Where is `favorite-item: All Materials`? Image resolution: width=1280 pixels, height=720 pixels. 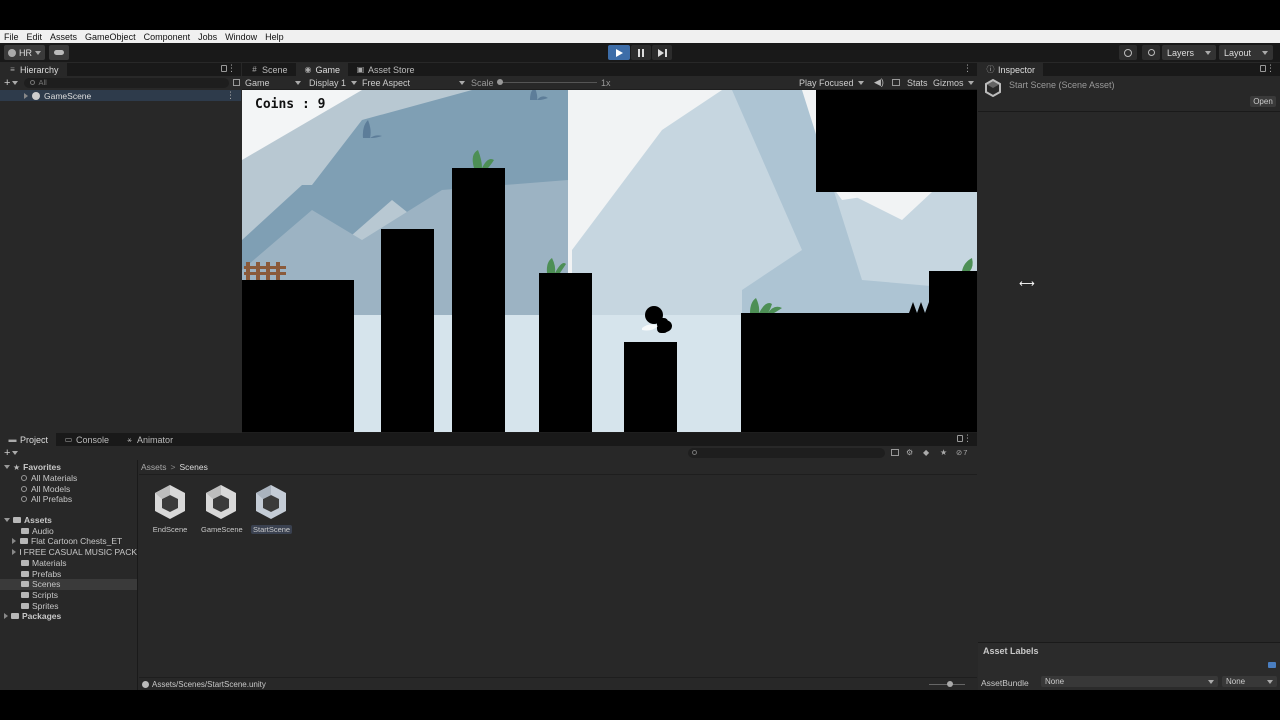
favorite-item: All Materials is located at coordinates (68, 478).